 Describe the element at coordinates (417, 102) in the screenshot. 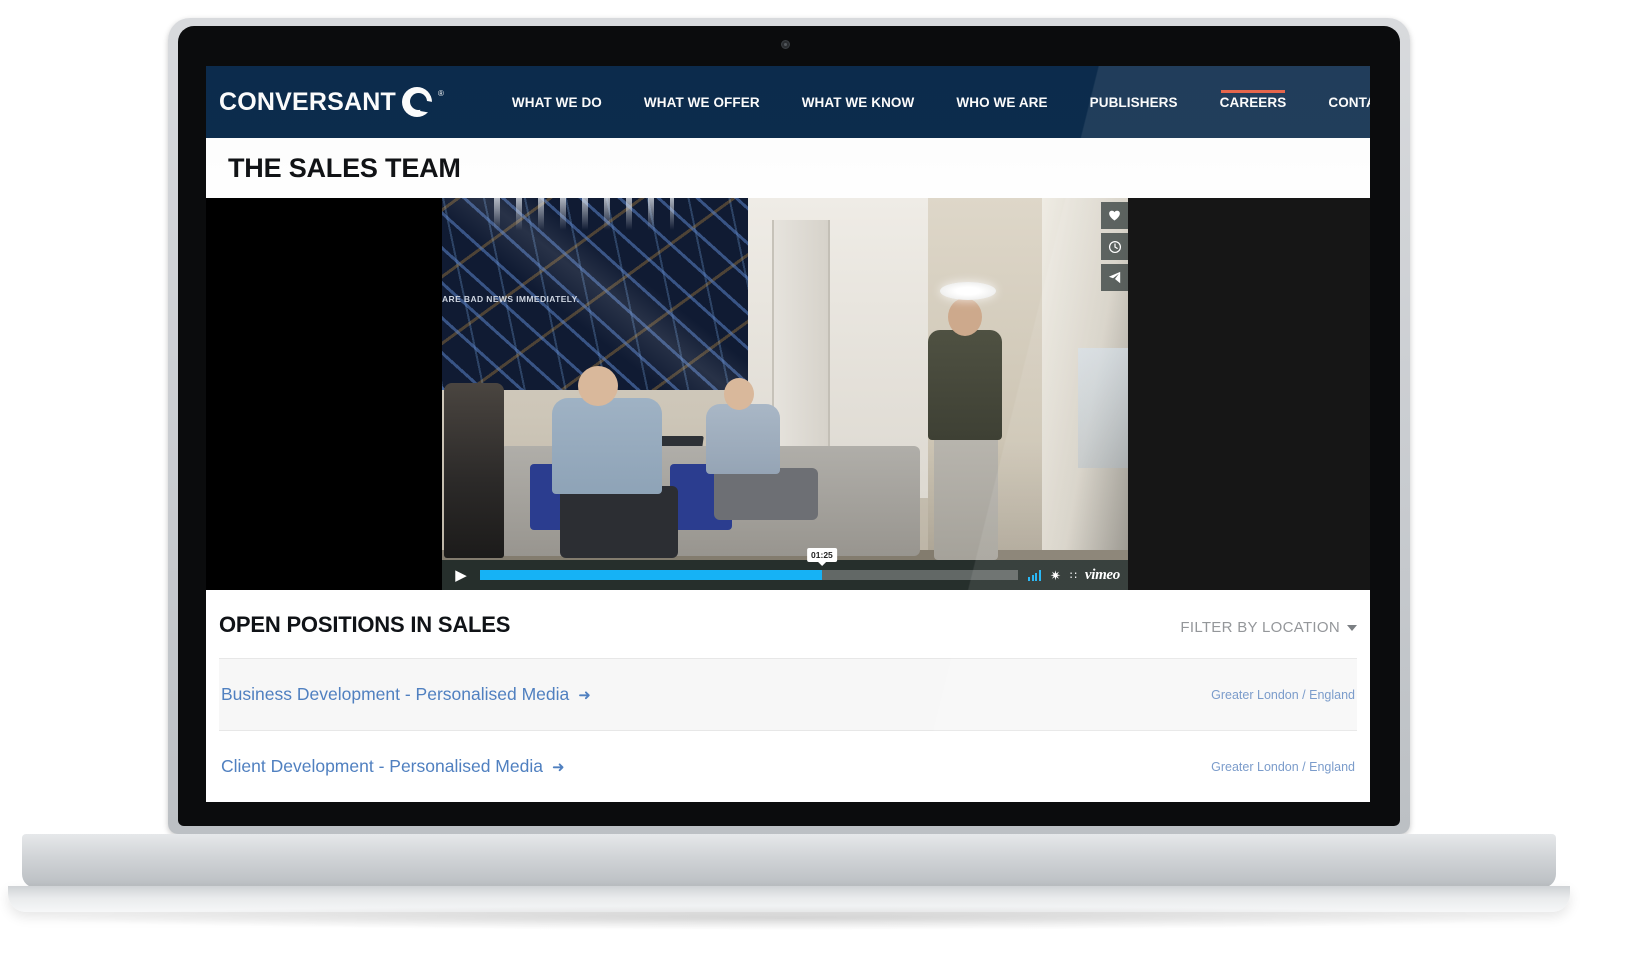

I see `conversant-logo-icon` at that location.